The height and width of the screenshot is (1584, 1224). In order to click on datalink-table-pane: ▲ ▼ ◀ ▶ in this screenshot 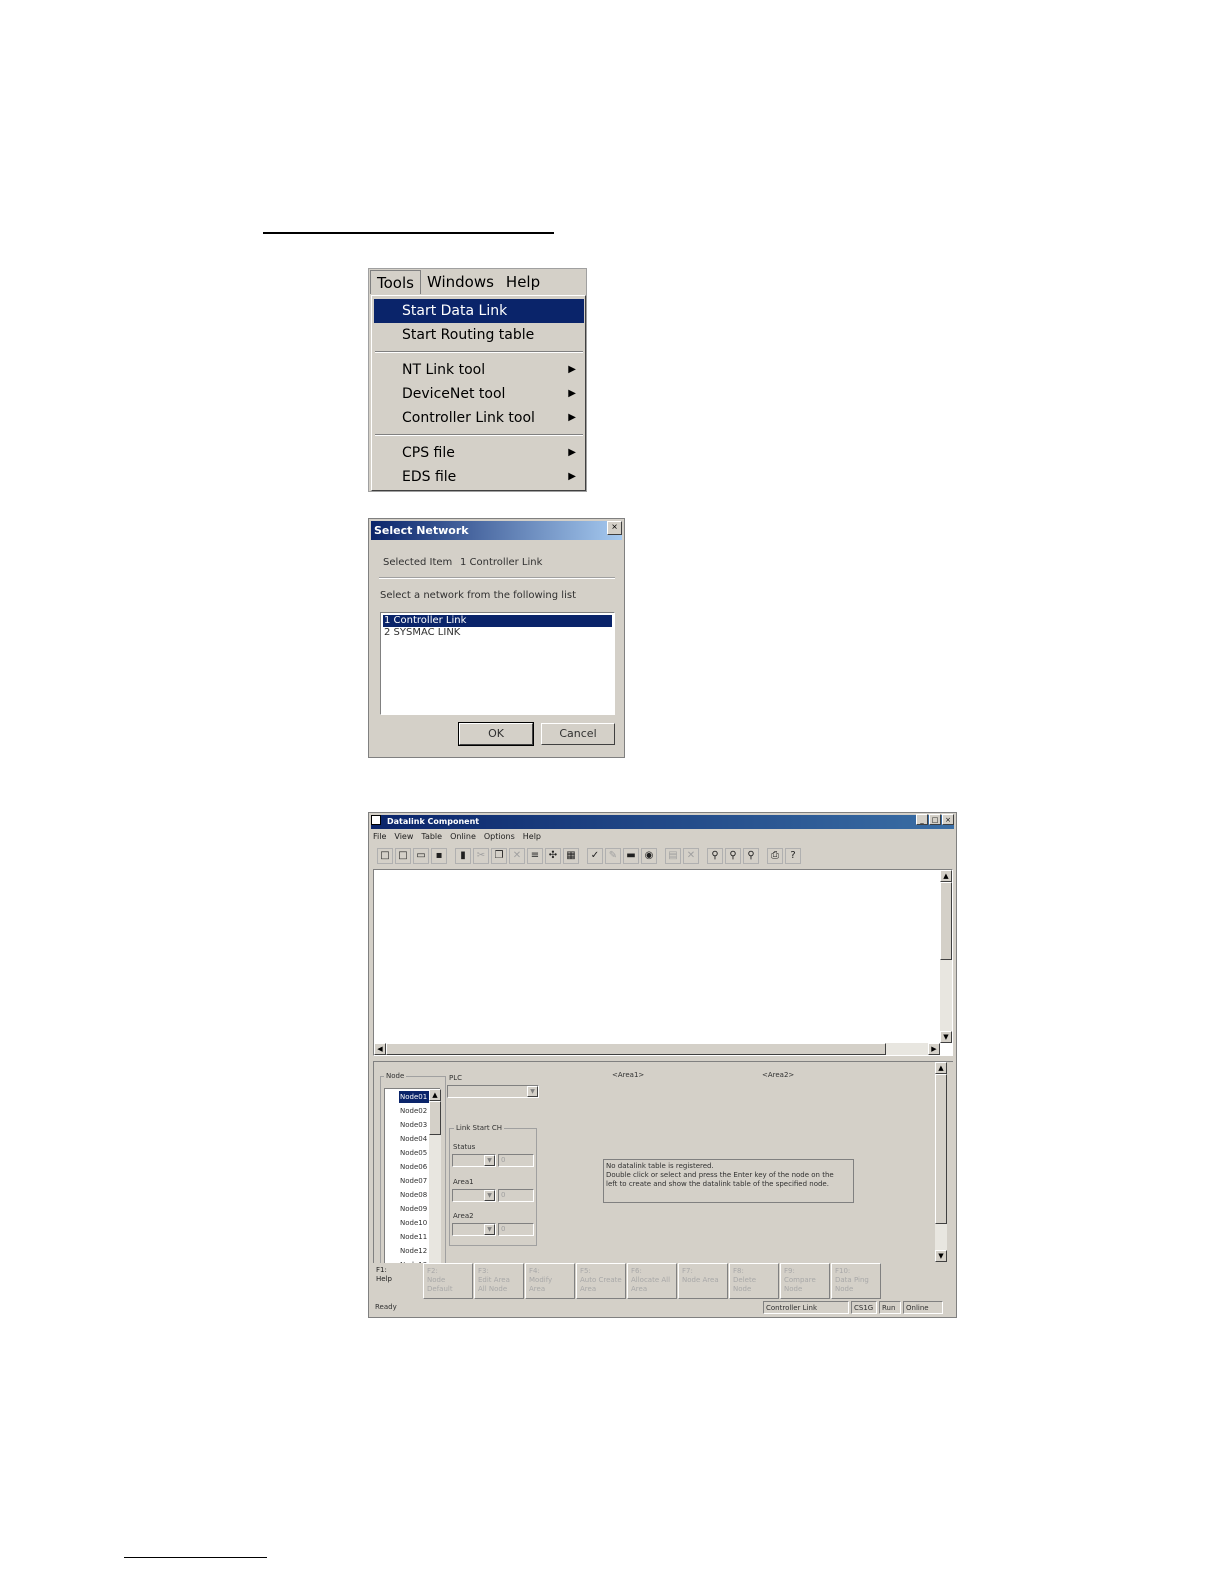, I will do `click(663, 962)`.